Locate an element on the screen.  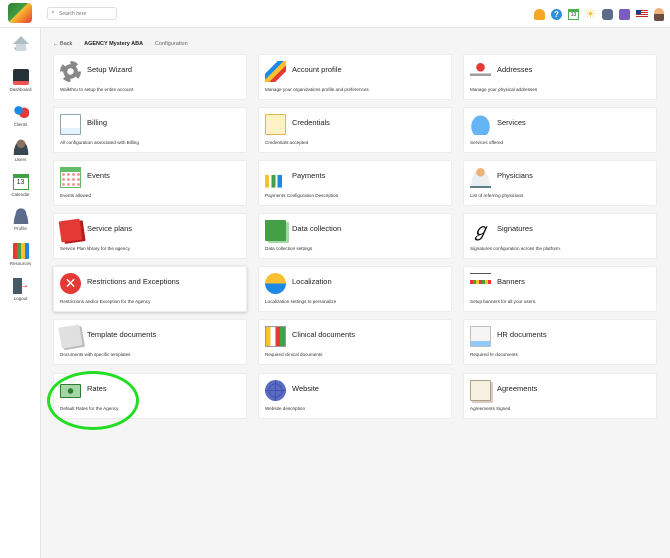
lock-icon is located at coordinates (624, 14).